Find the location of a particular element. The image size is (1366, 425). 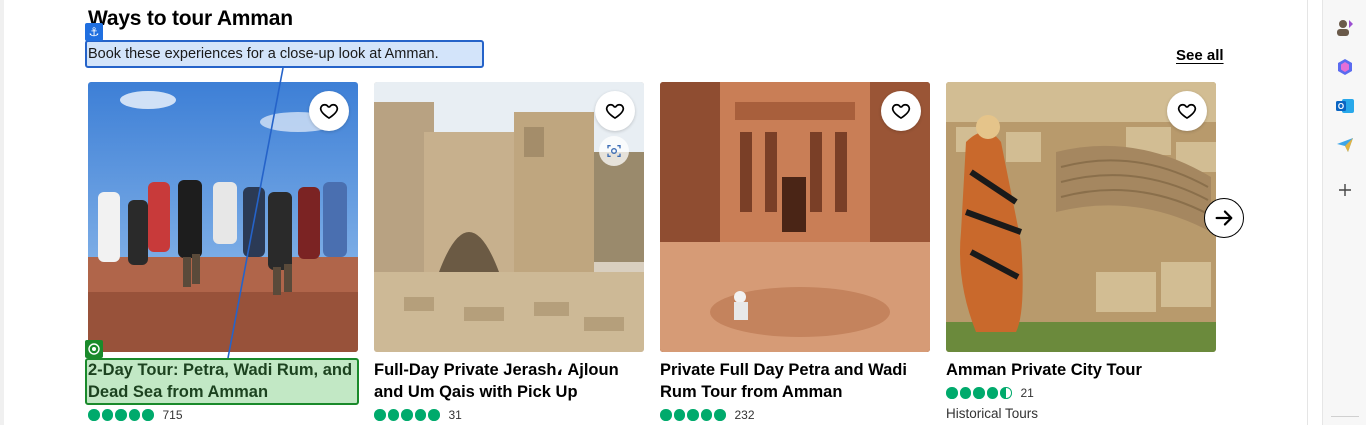

rating-row: 715 is located at coordinates (223, 415).